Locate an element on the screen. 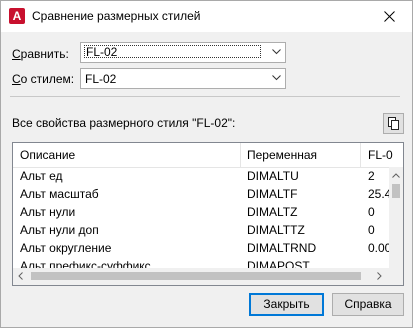  cell-description: Альт ед is located at coordinates (41, 176).